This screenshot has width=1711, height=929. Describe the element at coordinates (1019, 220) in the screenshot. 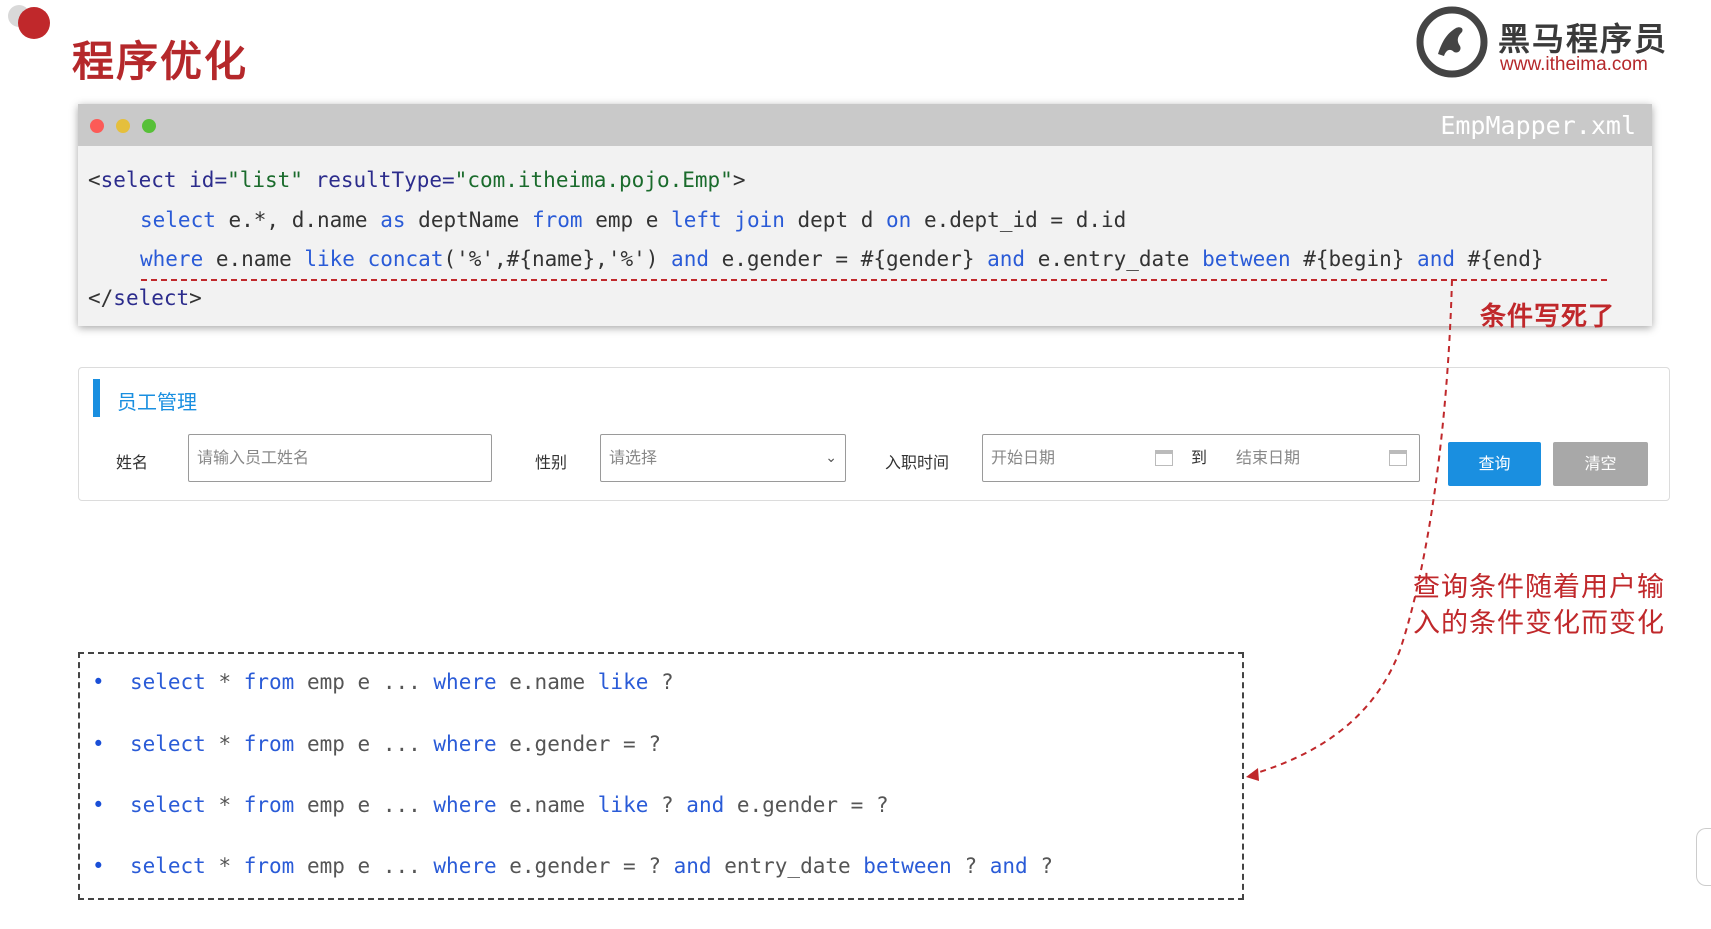

I see `code-token: e.dept_id = d.id` at that location.